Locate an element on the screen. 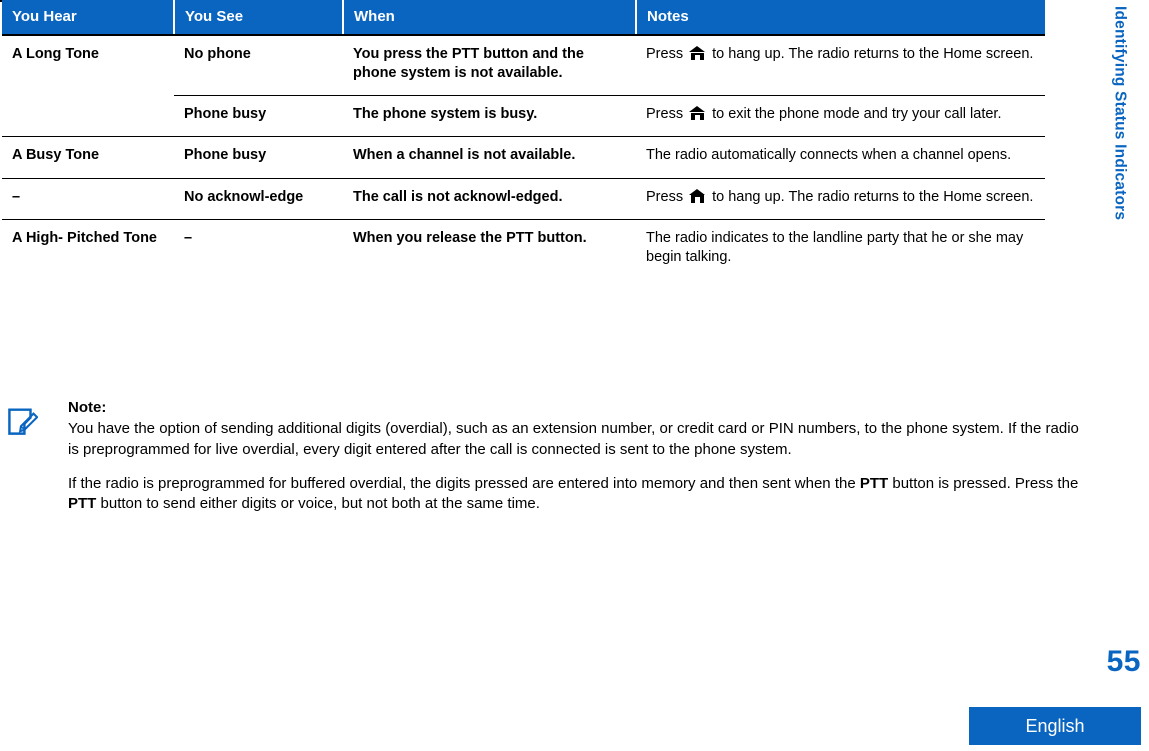  cell-you-hear: A High- Pitched Tone is located at coordinates (88, 248).